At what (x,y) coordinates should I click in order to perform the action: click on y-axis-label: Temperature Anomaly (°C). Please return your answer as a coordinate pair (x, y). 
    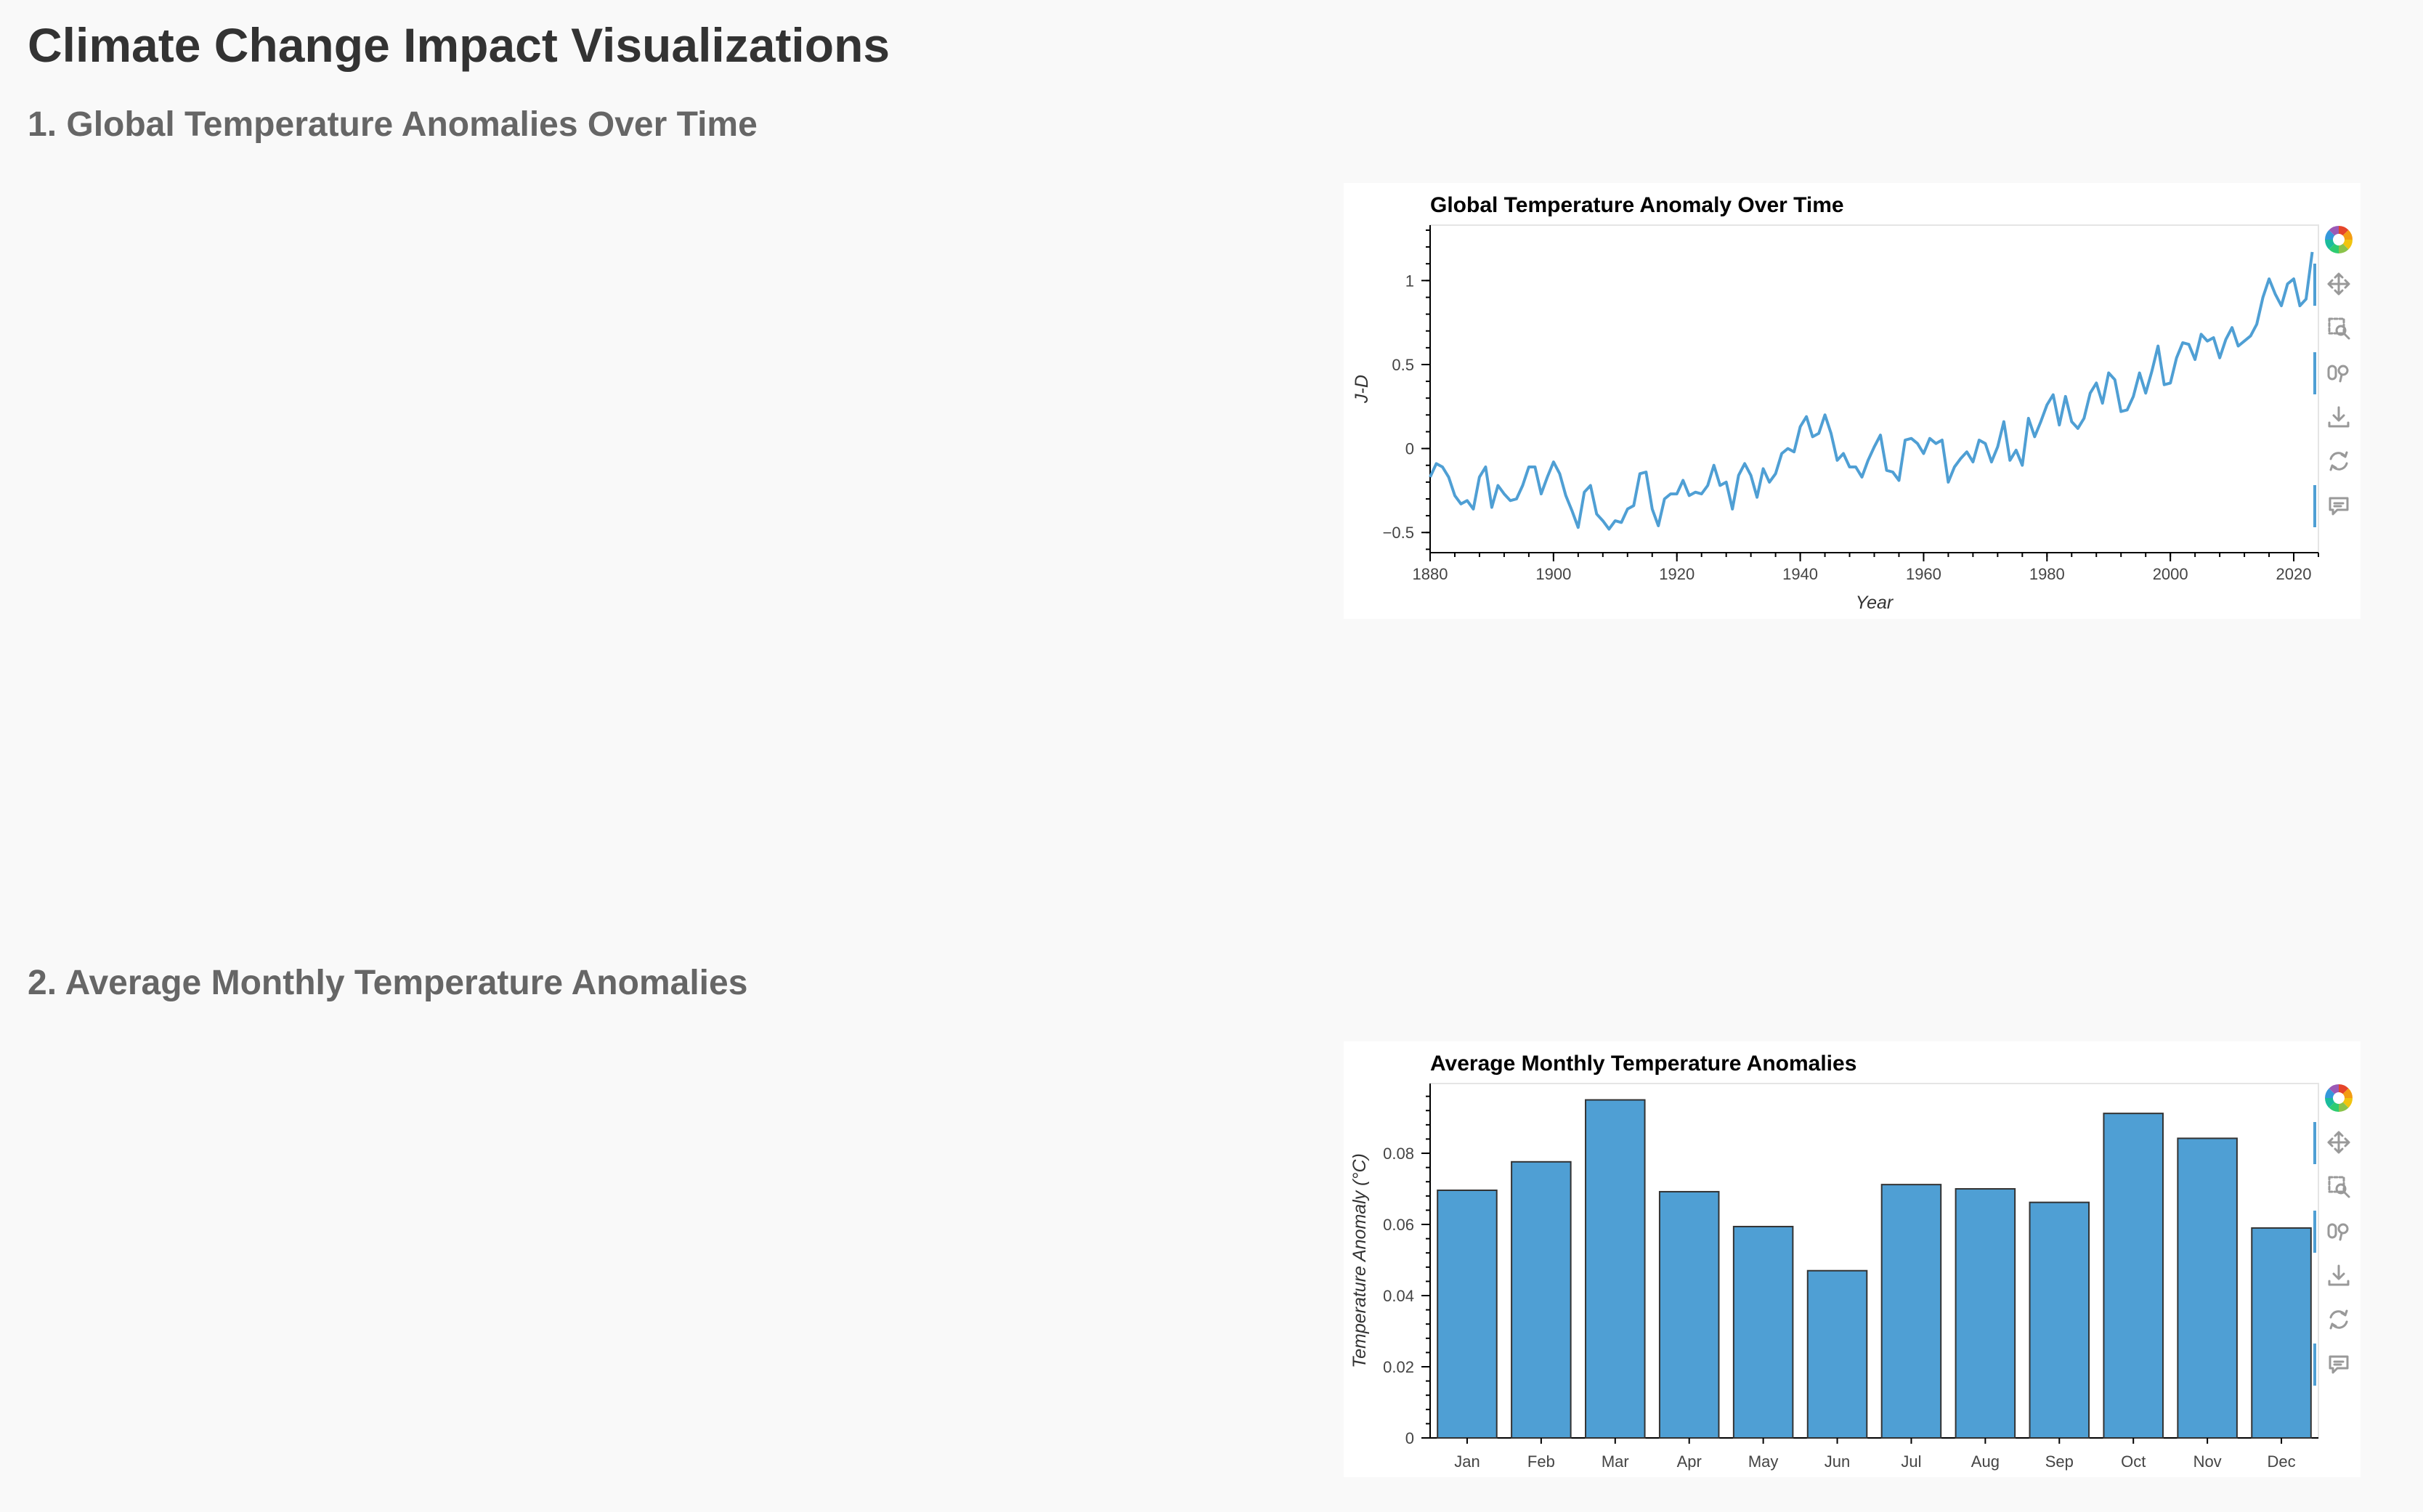
    Looking at the image, I should click on (1360, 1260).